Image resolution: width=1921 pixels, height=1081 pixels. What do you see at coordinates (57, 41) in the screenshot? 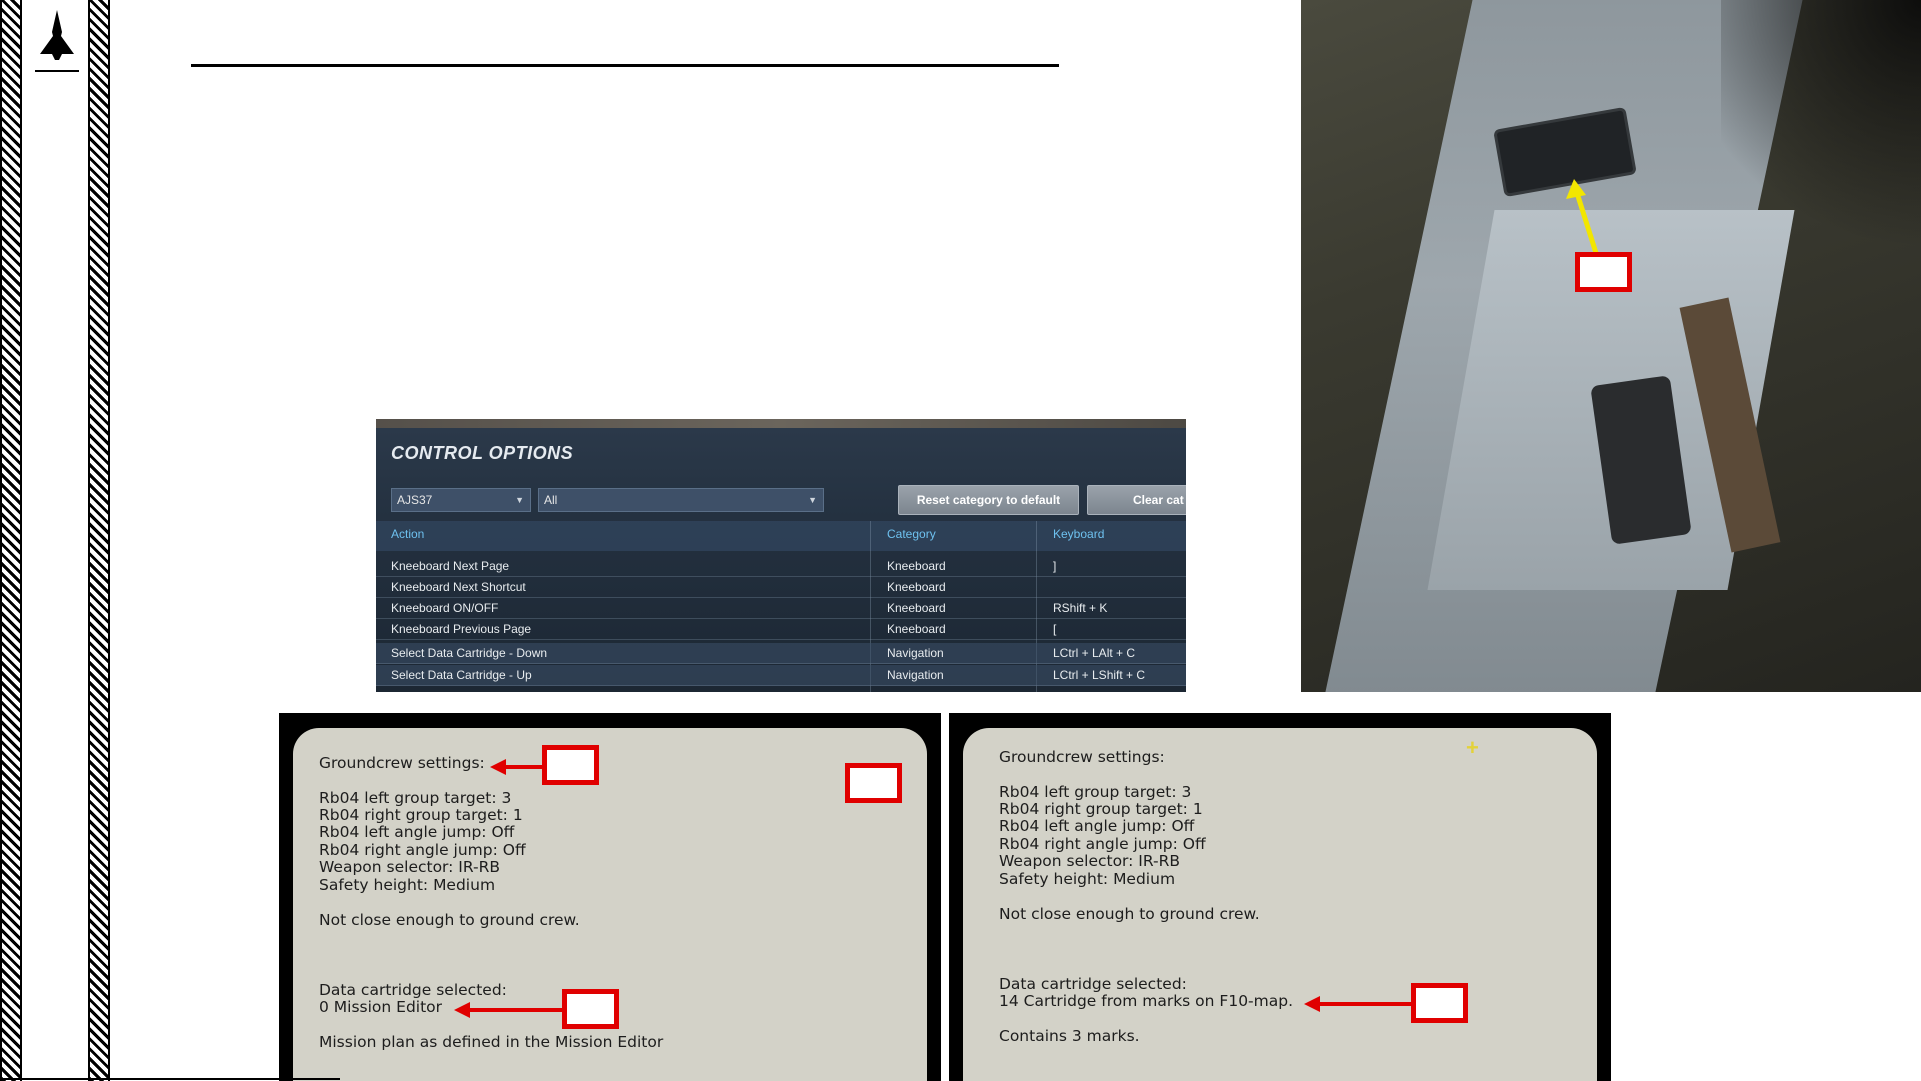
I see `jet-logo-icon` at bounding box center [57, 41].